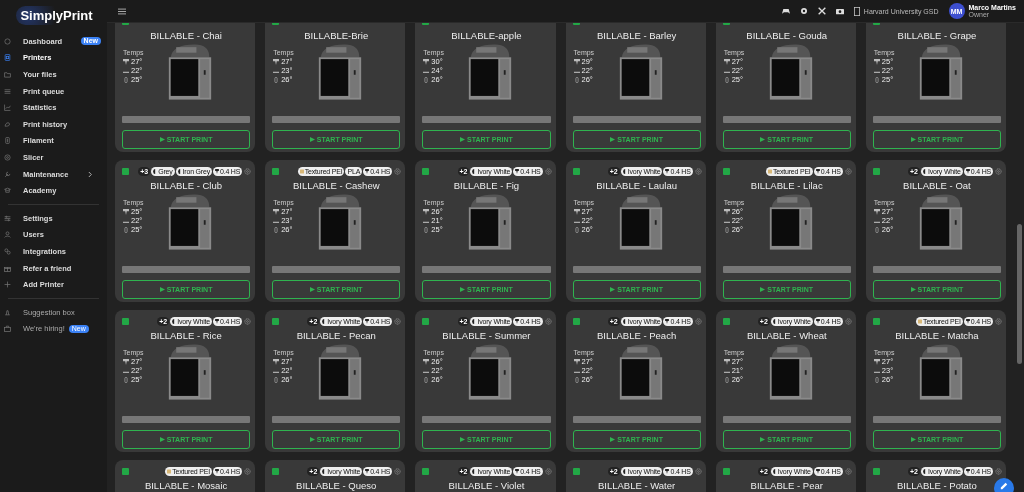 The width and height of the screenshot is (1024, 492). What do you see at coordinates (937, 485) in the screenshot?
I see `printer-name: BILLABLE - Potato` at bounding box center [937, 485].